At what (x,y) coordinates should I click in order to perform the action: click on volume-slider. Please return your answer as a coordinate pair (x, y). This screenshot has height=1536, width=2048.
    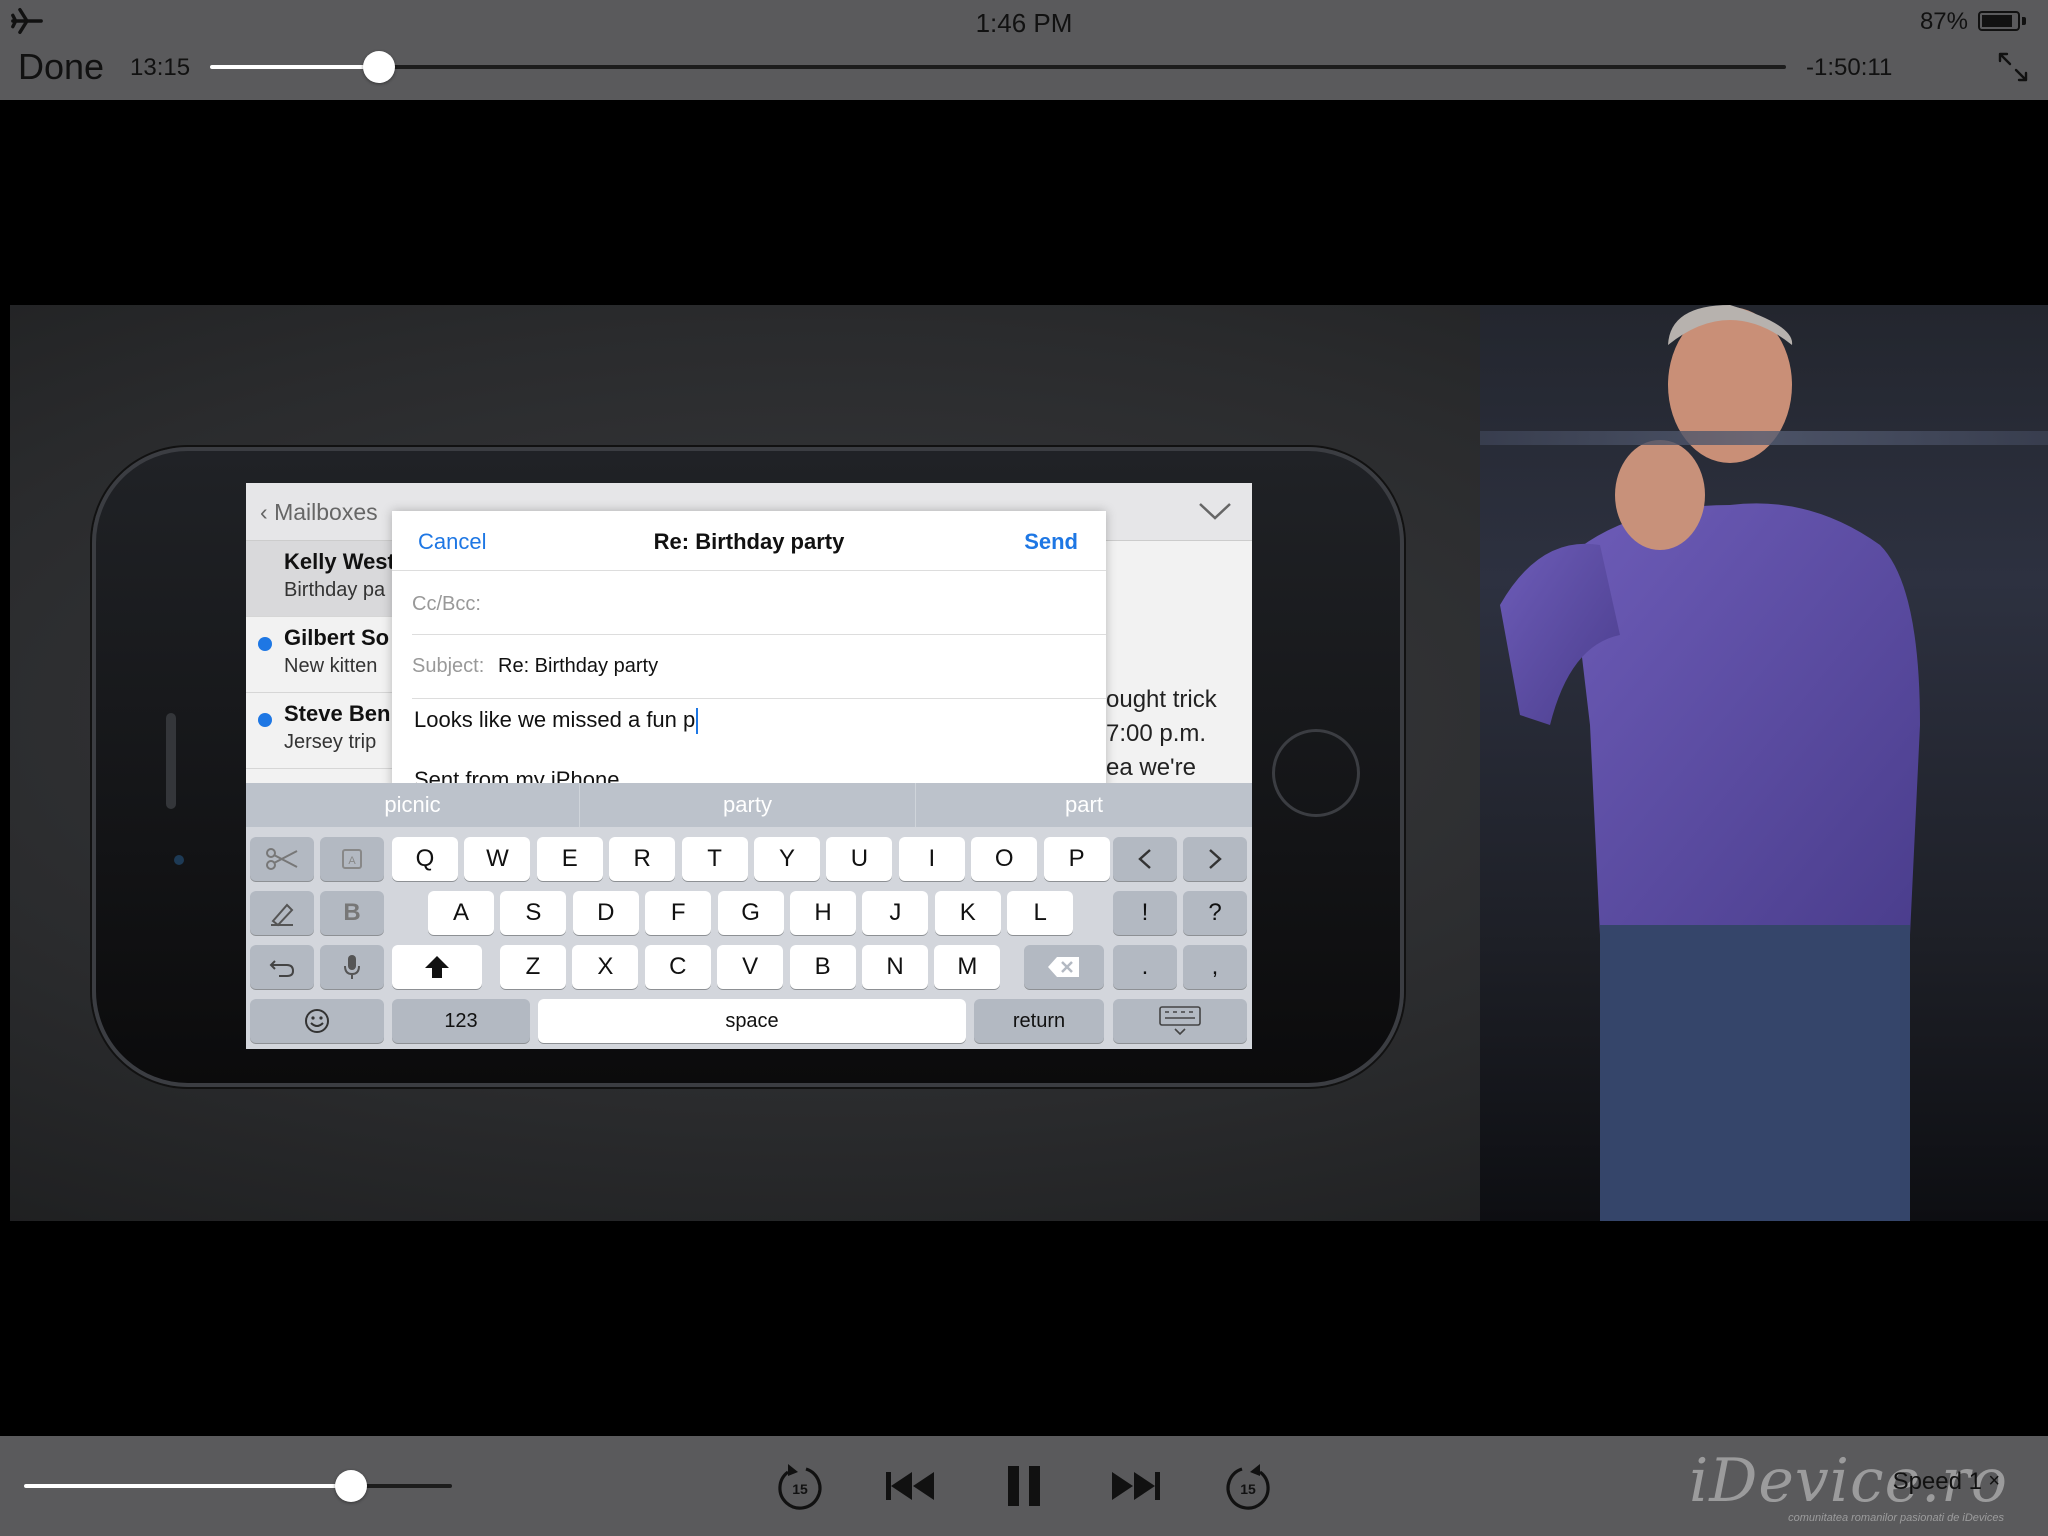
    Looking at the image, I should click on (238, 1486).